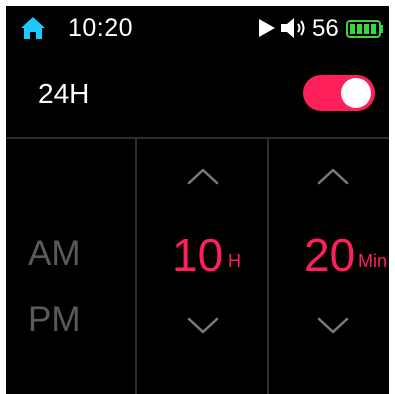  Describe the element at coordinates (101, 28) in the screenshot. I see `status-time: 10:20` at that location.